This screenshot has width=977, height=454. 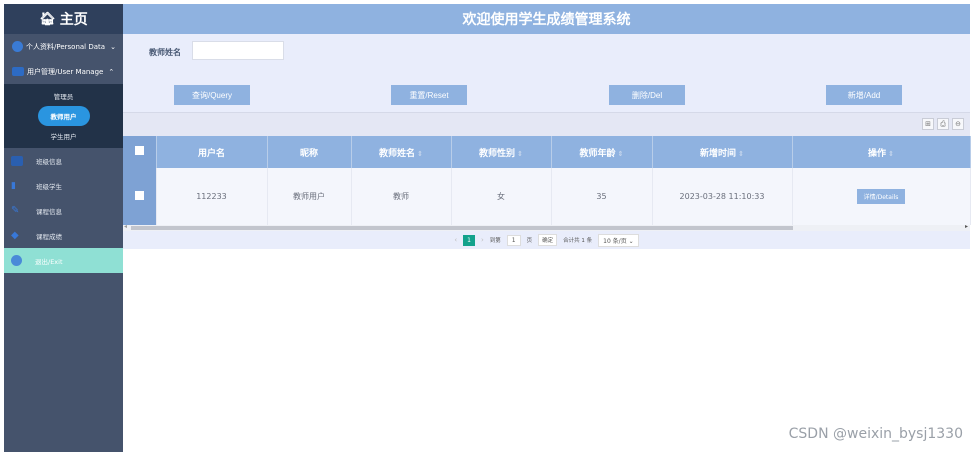 I want to click on column-header-label: 新增时间, so click(x=718, y=153).